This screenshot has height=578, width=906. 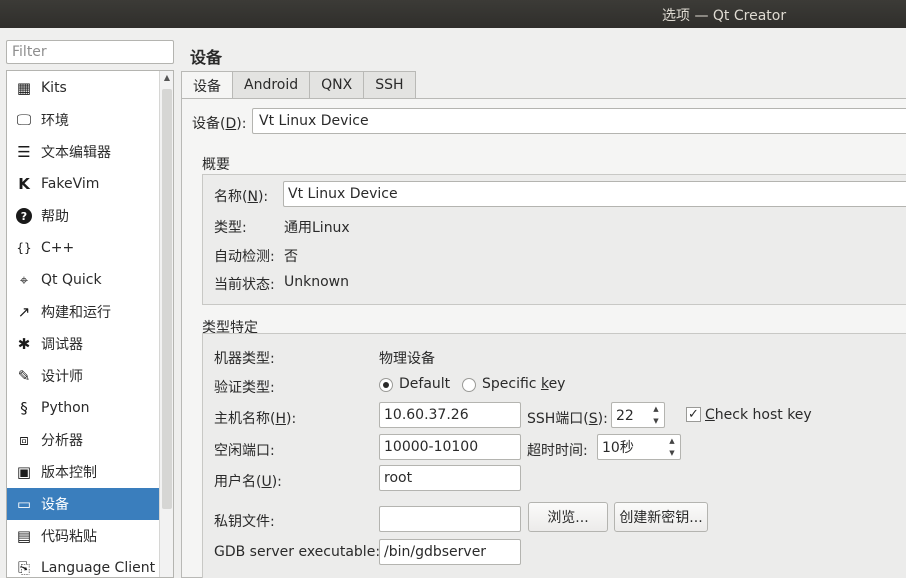 What do you see at coordinates (55, 505) in the screenshot?
I see `sidebar-item-label: 设备` at bounding box center [55, 505].